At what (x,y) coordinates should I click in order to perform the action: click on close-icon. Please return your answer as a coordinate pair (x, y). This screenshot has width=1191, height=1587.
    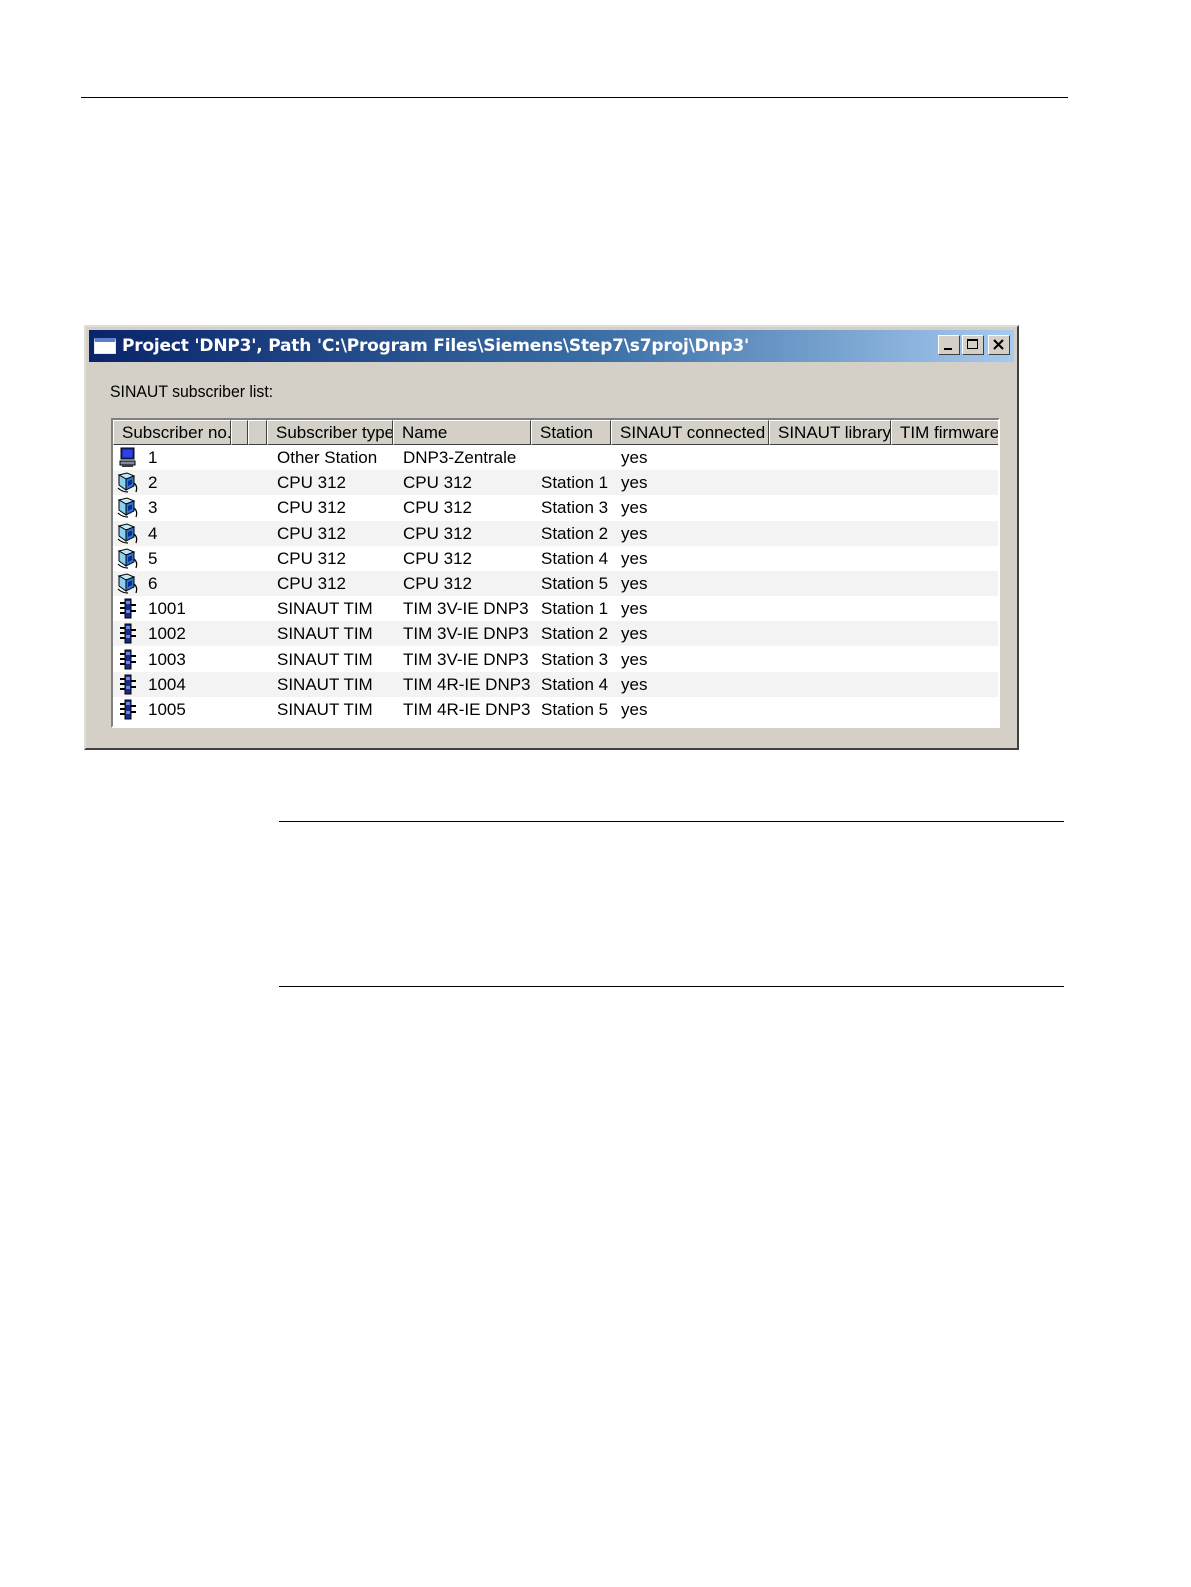
    Looking at the image, I should click on (998, 344).